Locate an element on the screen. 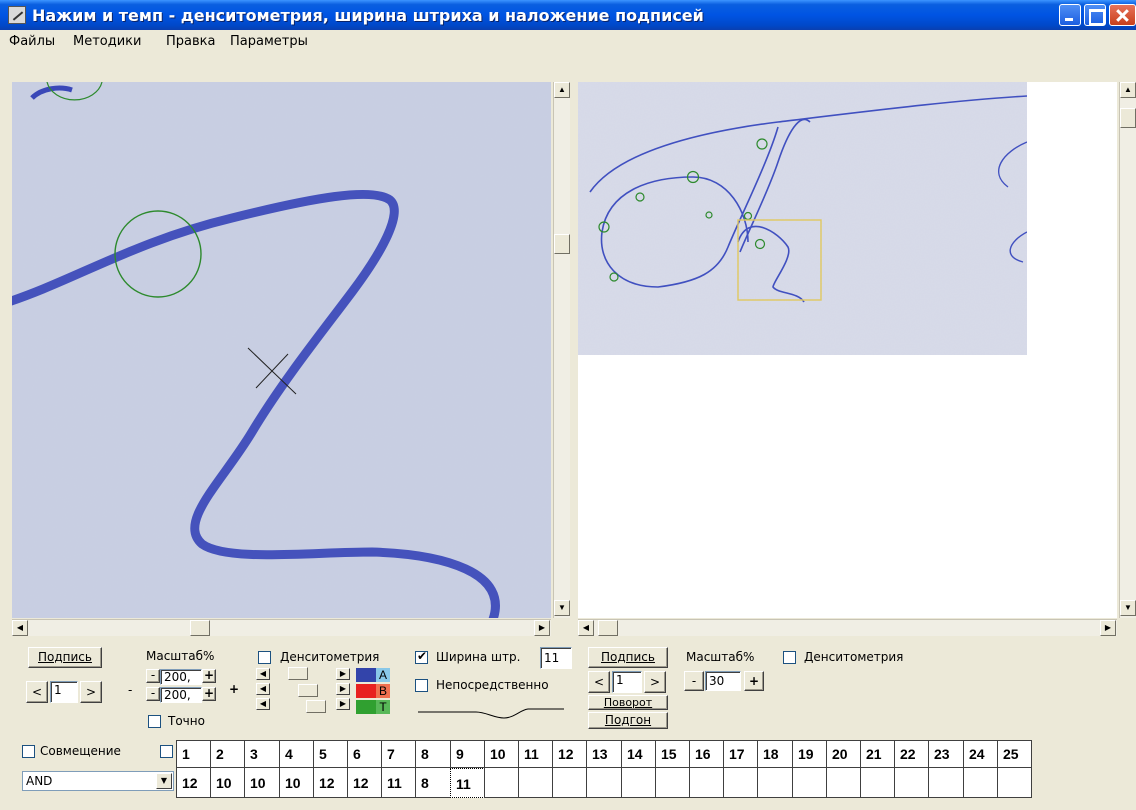 The width and height of the screenshot is (1136, 810). grid-header-cell: 24 is located at coordinates (980, 754).